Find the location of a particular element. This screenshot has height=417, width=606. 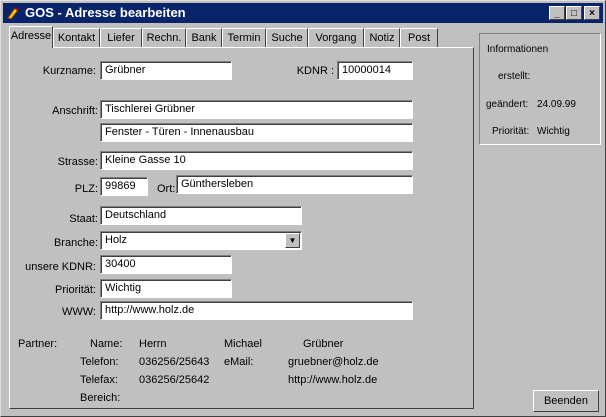

close-button: × is located at coordinates (592, 13).